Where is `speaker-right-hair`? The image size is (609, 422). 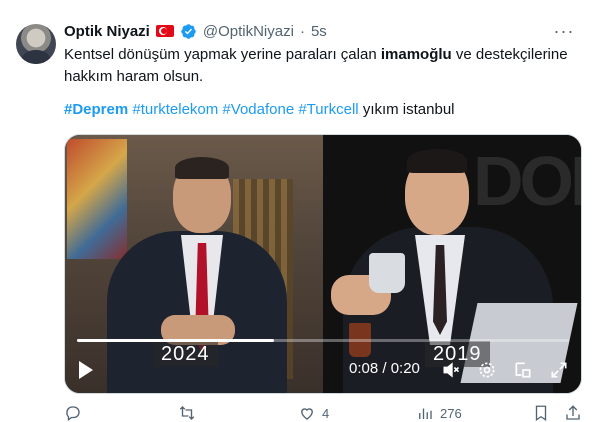
speaker-right-hair is located at coordinates (437, 161).